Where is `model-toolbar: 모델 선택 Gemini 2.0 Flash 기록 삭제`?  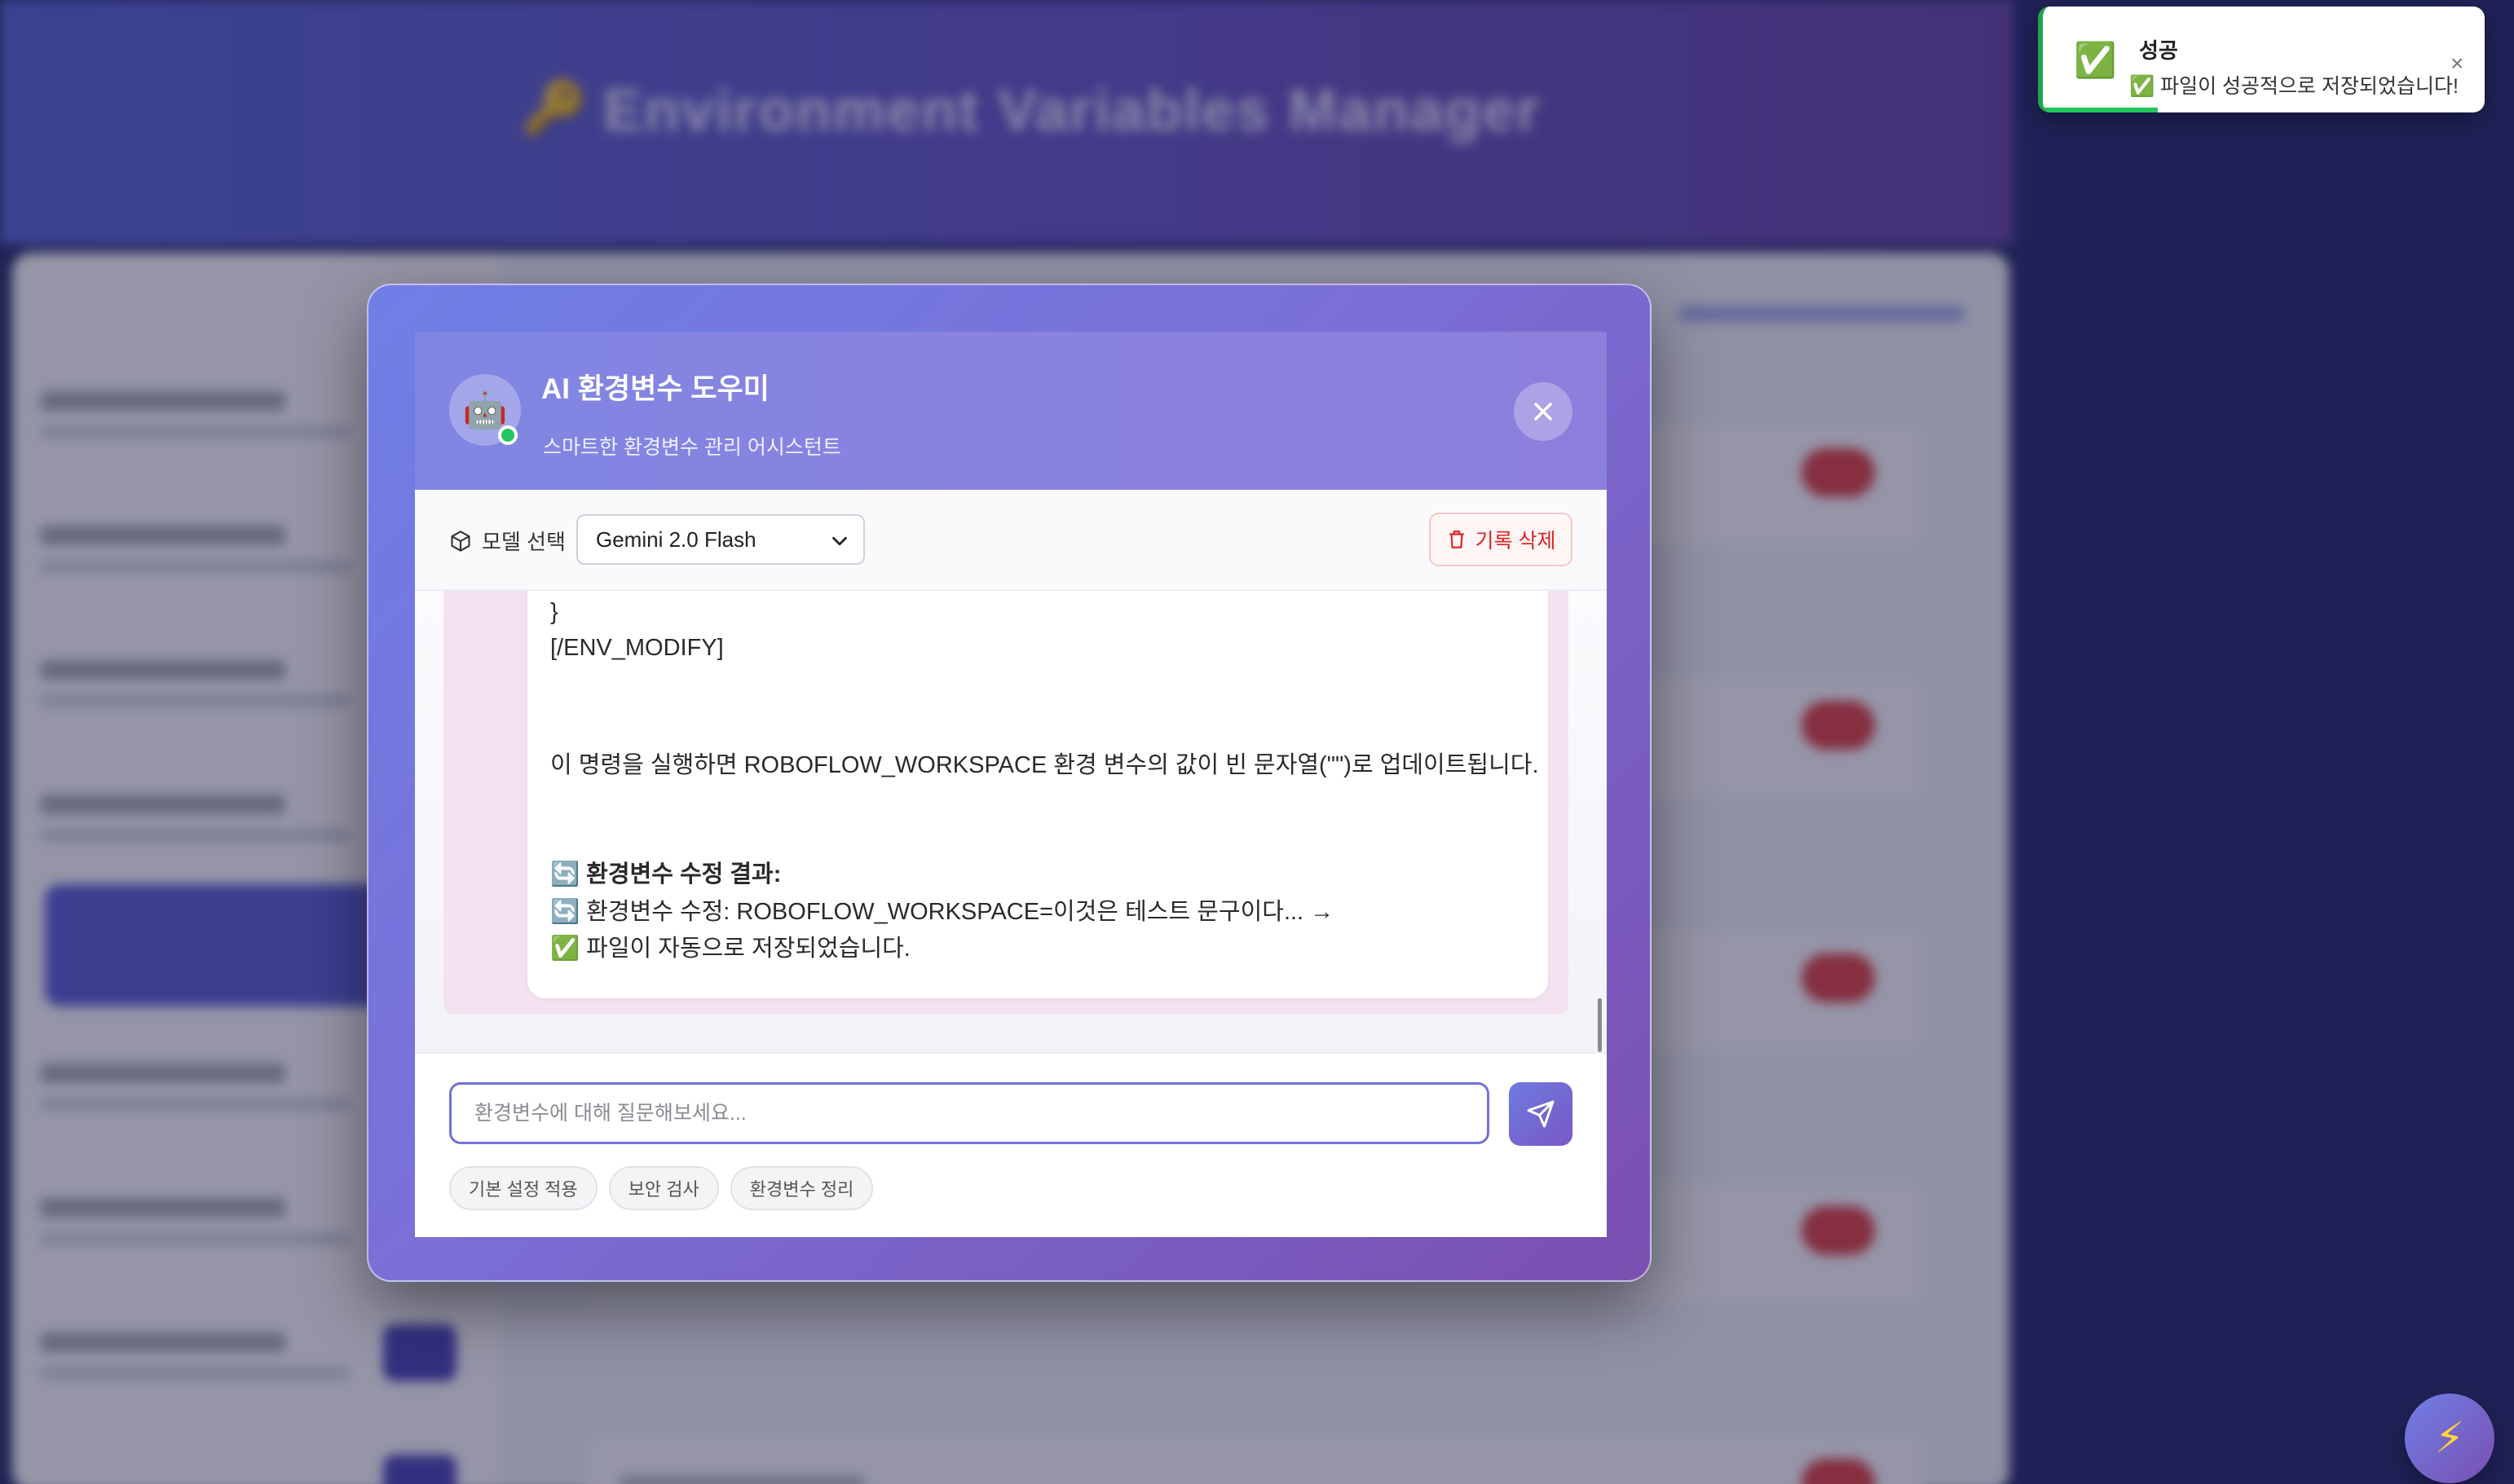
model-toolbar: 모델 선택 Gemini 2.0 Flash 기록 삭제 is located at coordinates (1011, 540).